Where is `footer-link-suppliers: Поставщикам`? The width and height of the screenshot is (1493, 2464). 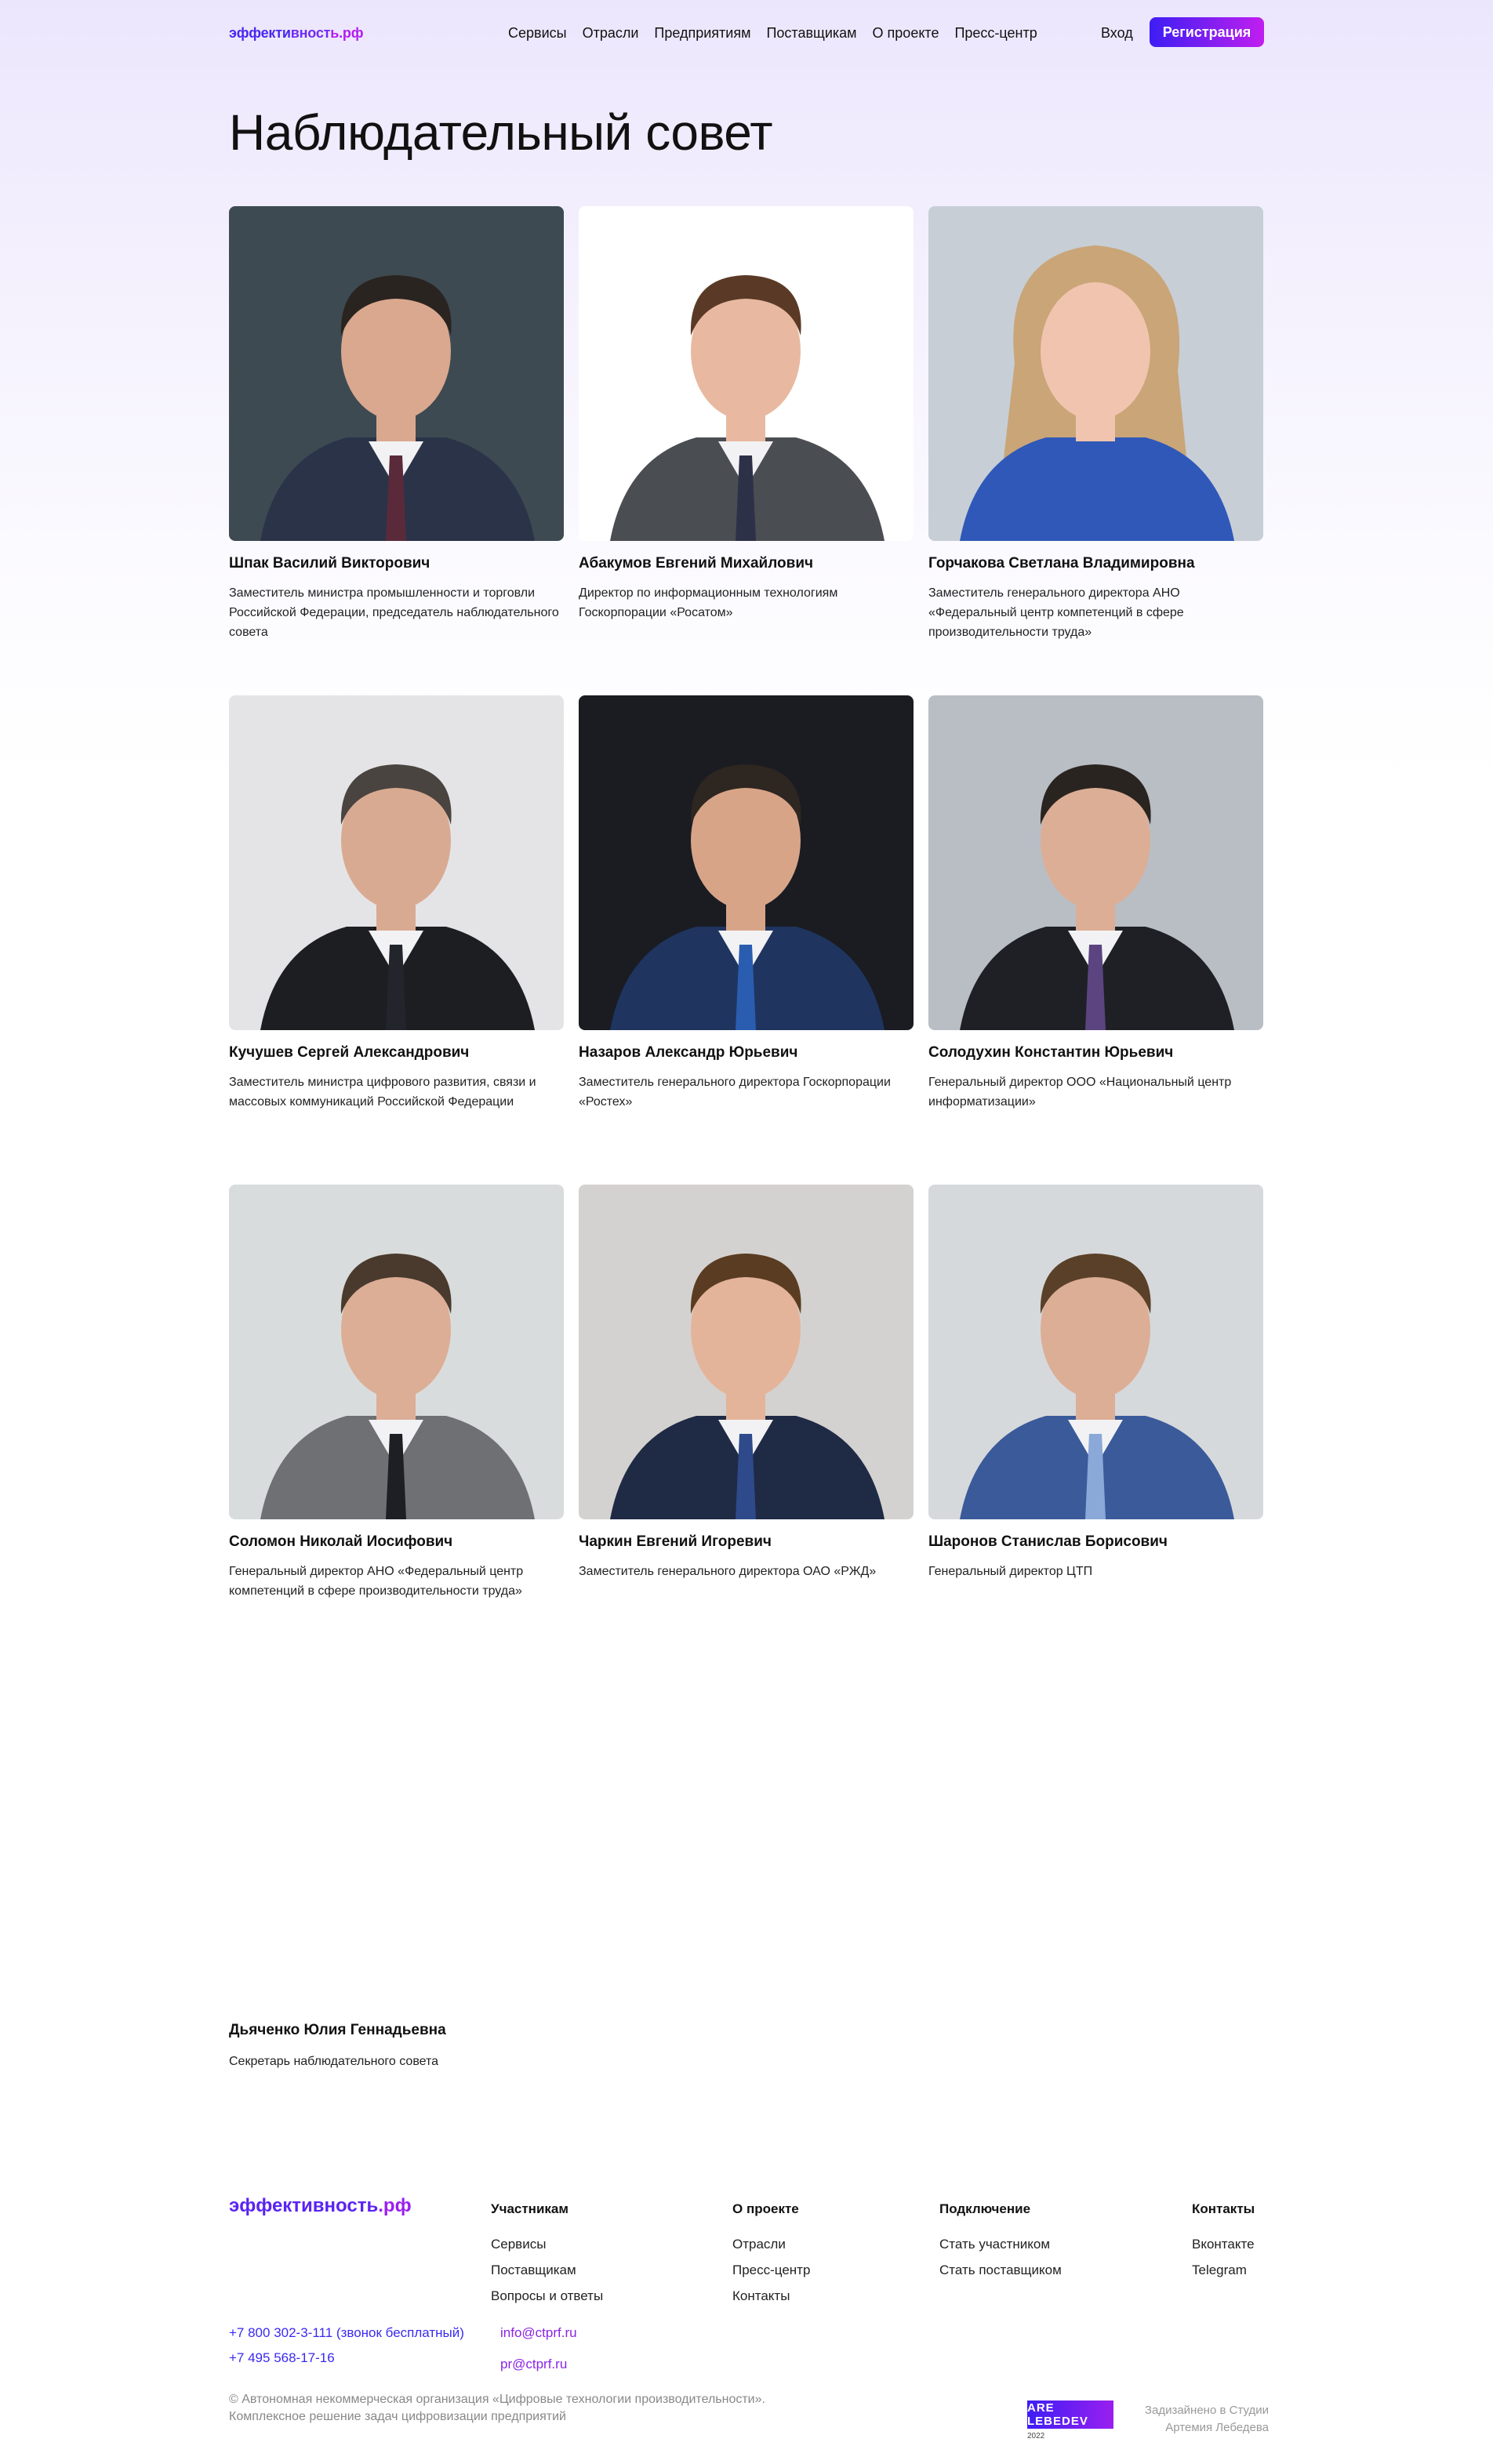 footer-link-suppliers: Поставщикам is located at coordinates (547, 2270).